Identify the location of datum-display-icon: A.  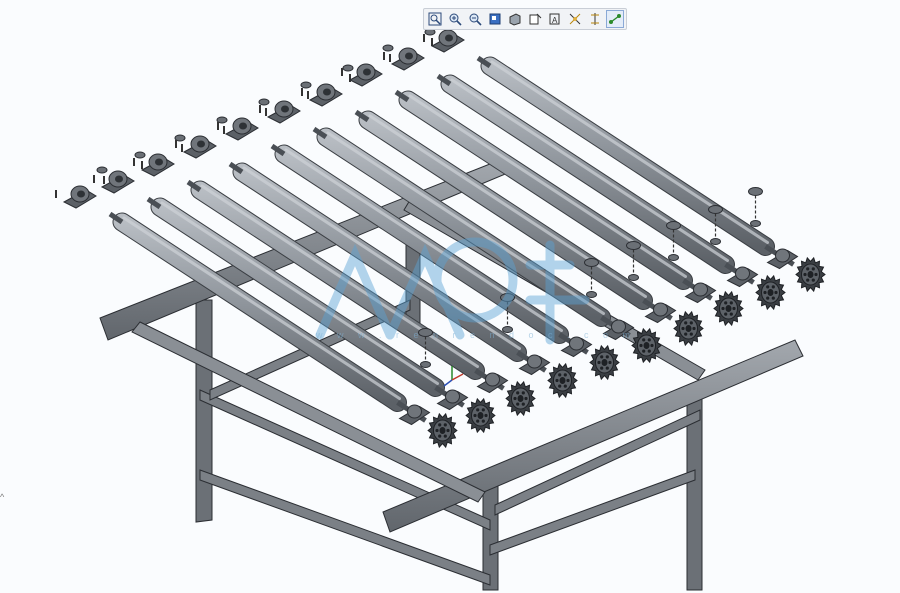
(554, 19).